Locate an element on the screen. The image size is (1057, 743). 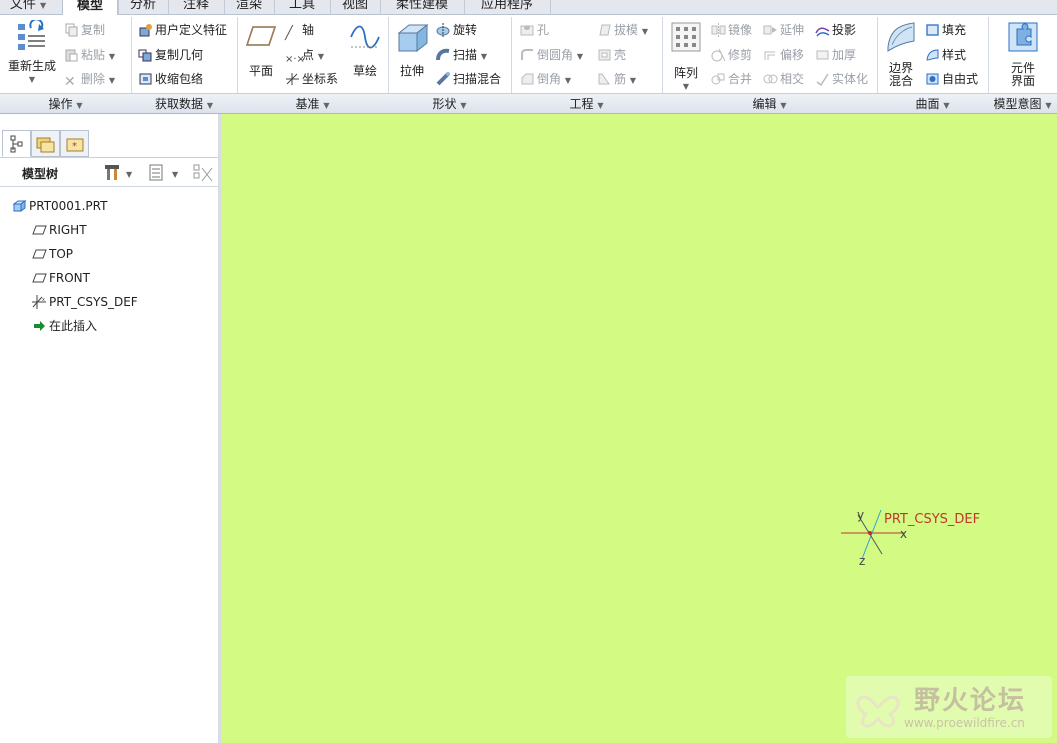
csys-label: 坐标系 is located at coordinates (320, 79).